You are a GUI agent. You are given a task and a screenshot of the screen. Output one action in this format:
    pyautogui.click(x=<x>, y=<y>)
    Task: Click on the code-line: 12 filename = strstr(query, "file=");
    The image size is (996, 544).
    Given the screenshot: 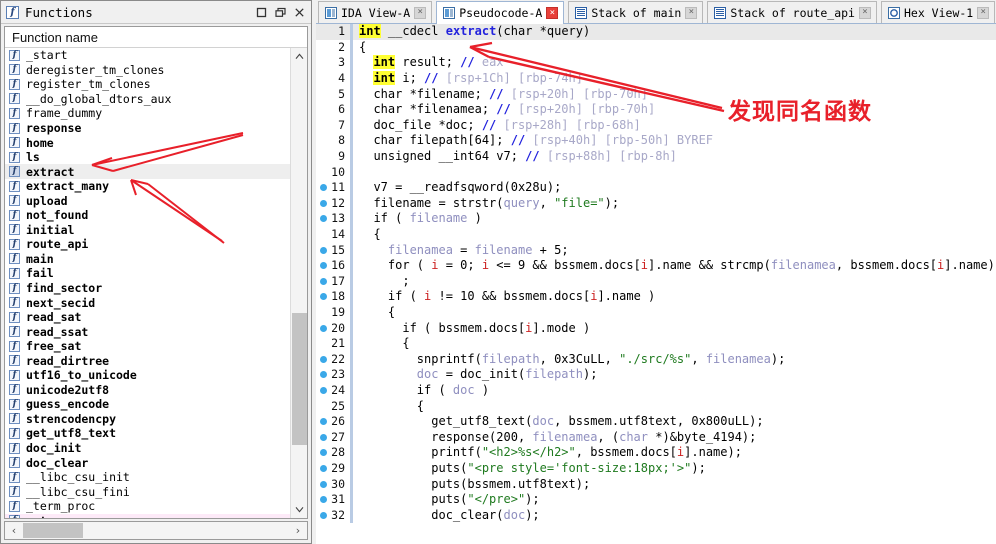 What is the action you would take?
    pyautogui.click(x=656, y=203)
    